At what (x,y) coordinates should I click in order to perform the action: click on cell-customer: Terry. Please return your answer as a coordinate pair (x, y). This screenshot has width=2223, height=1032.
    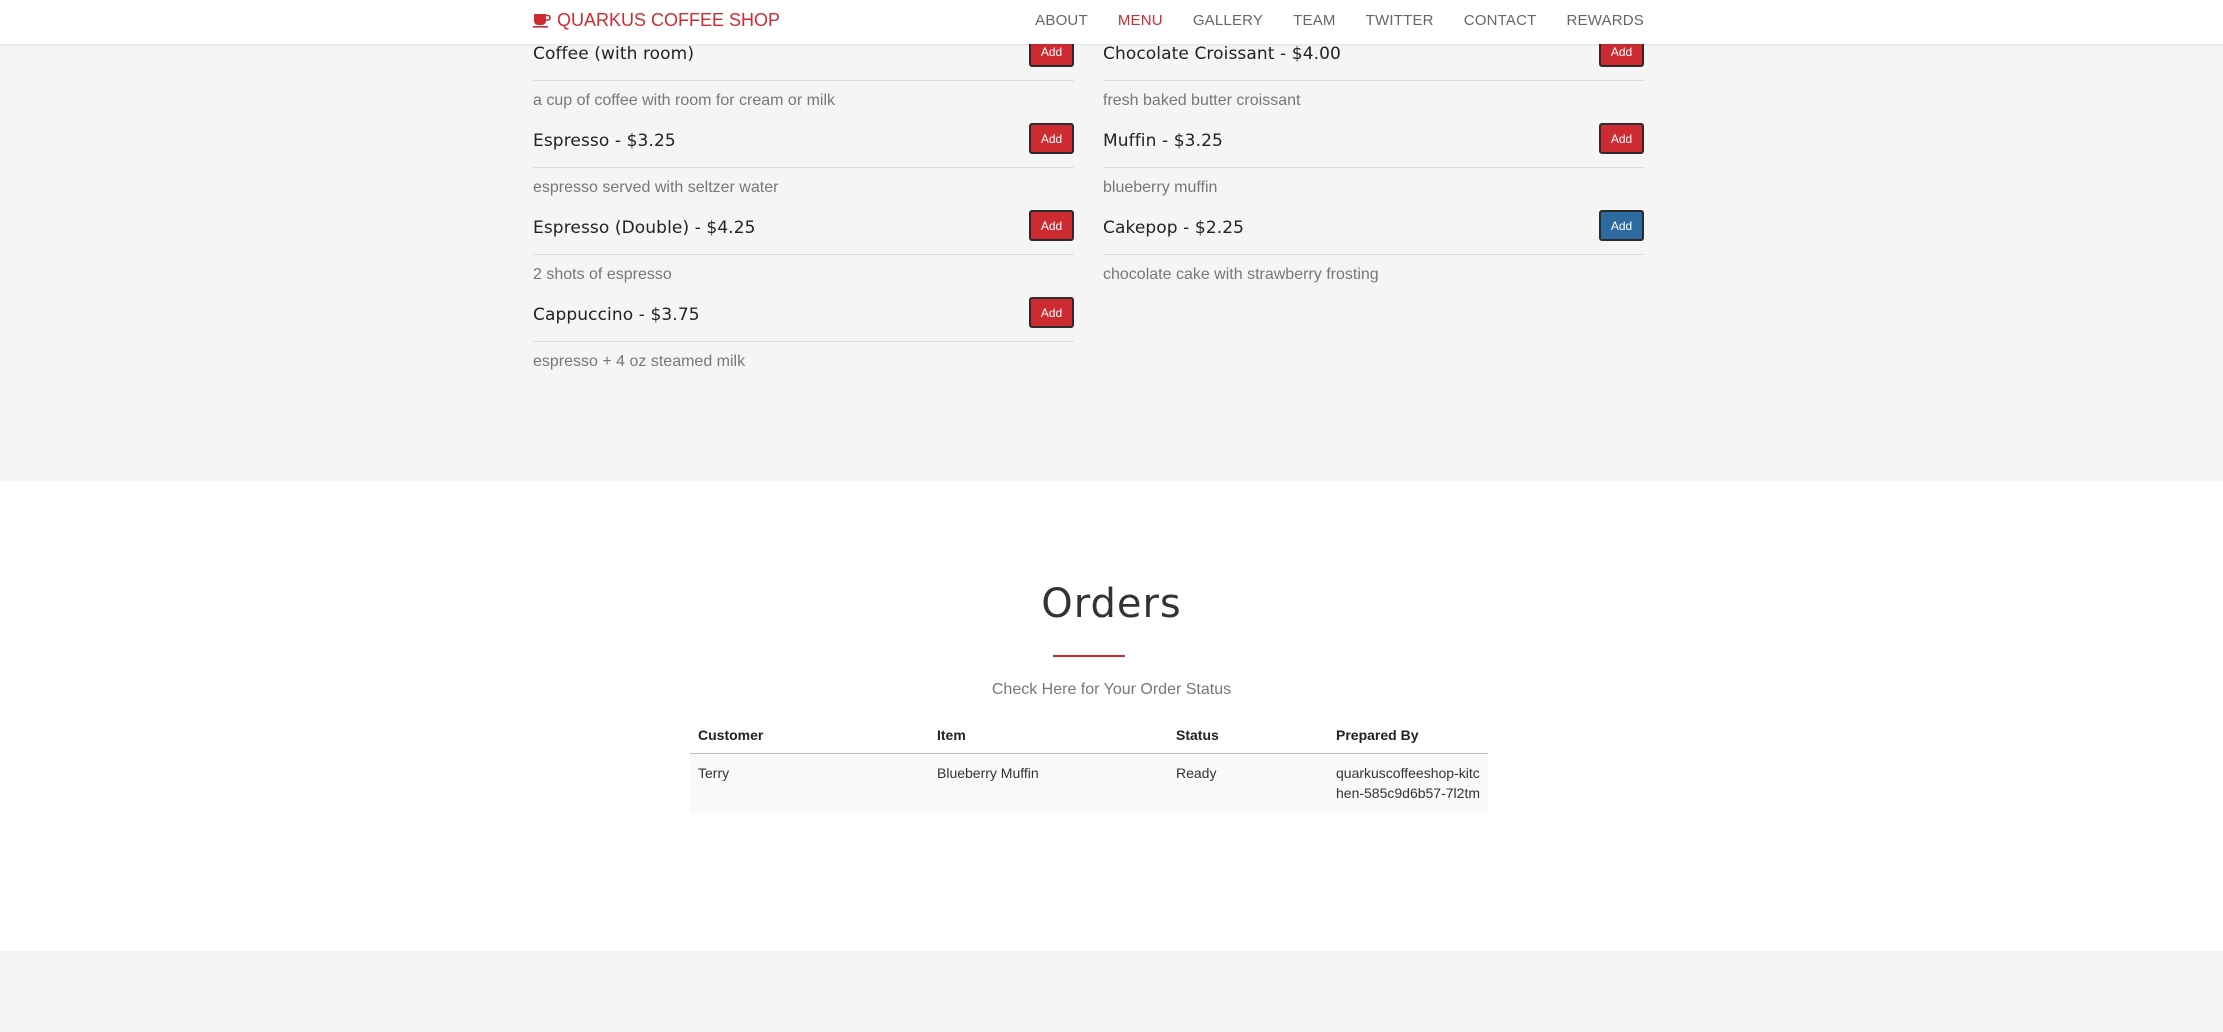
    Looking at the image, I should click on (714, 772).